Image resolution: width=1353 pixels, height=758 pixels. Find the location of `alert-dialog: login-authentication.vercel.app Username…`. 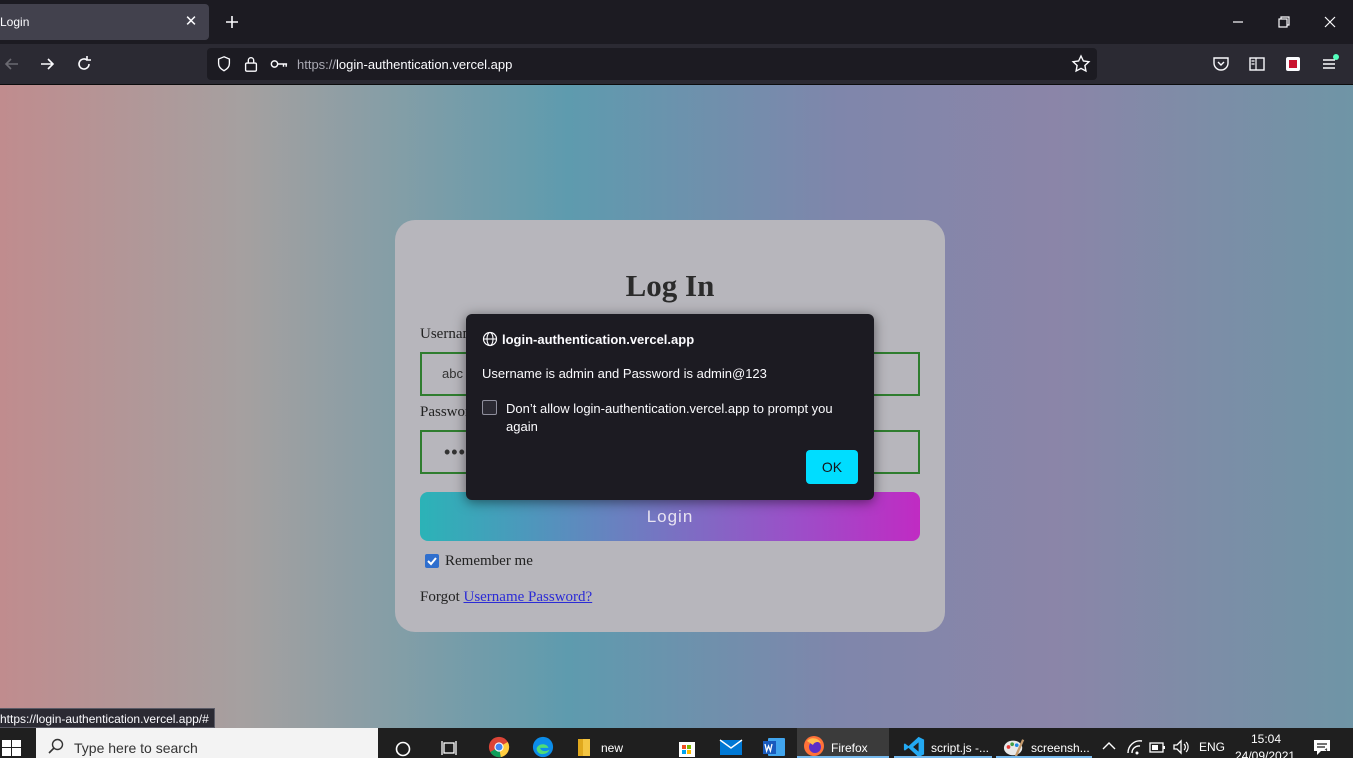

alert-dialog: login-authentication.vercel.app Username… is located at coordinates (670, 407).